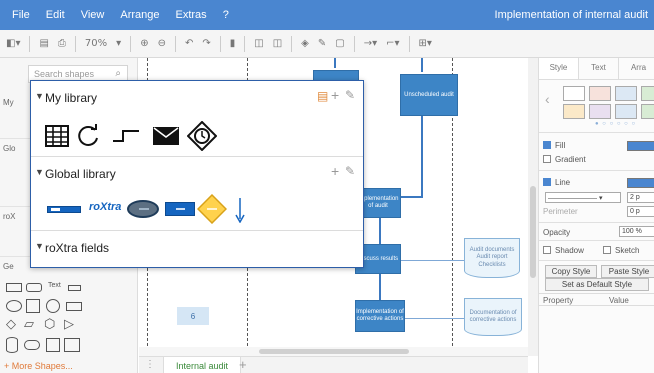  What do you see at coordinates (640, 183) in the screenshot?
I see `line-color-button` at bounding box center [640, 183].